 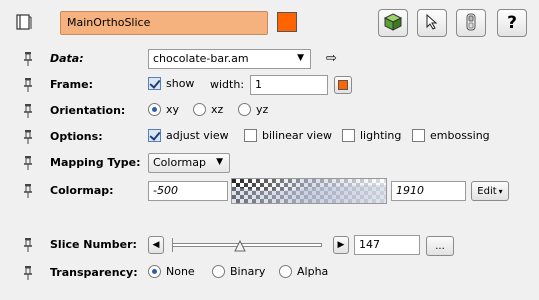 I want to click on header: MainOrthoSlice ?, so click(x=269, y=22).